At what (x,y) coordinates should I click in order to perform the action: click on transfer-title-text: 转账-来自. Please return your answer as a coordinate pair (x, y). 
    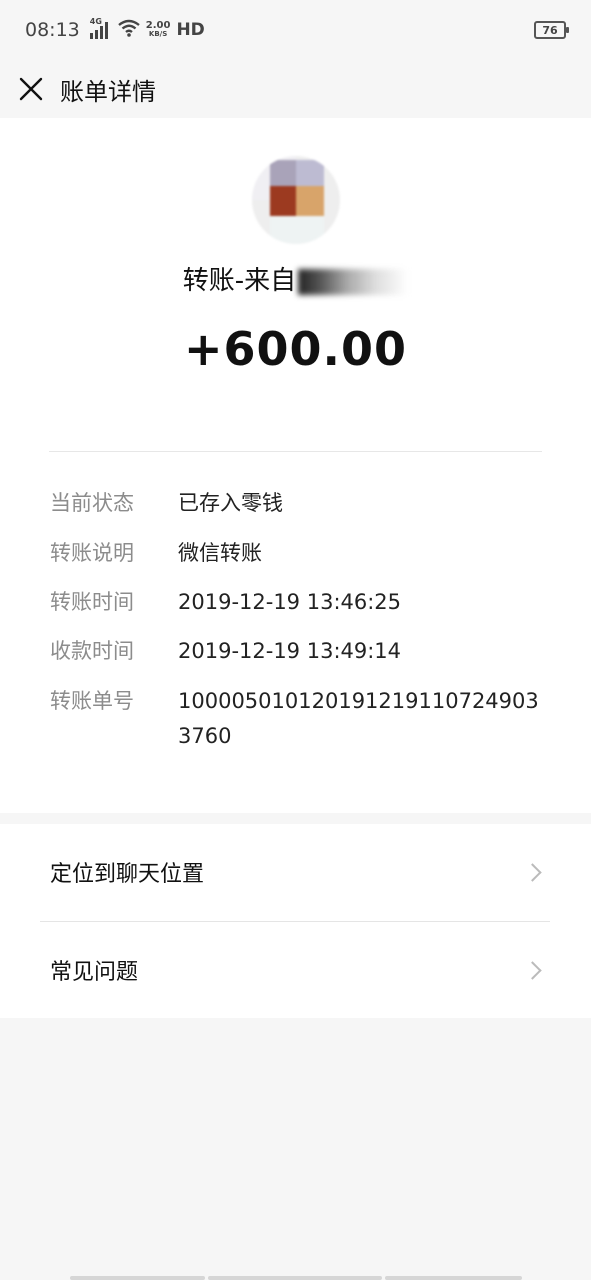
    Looking at the image, I should click on (239, 281).